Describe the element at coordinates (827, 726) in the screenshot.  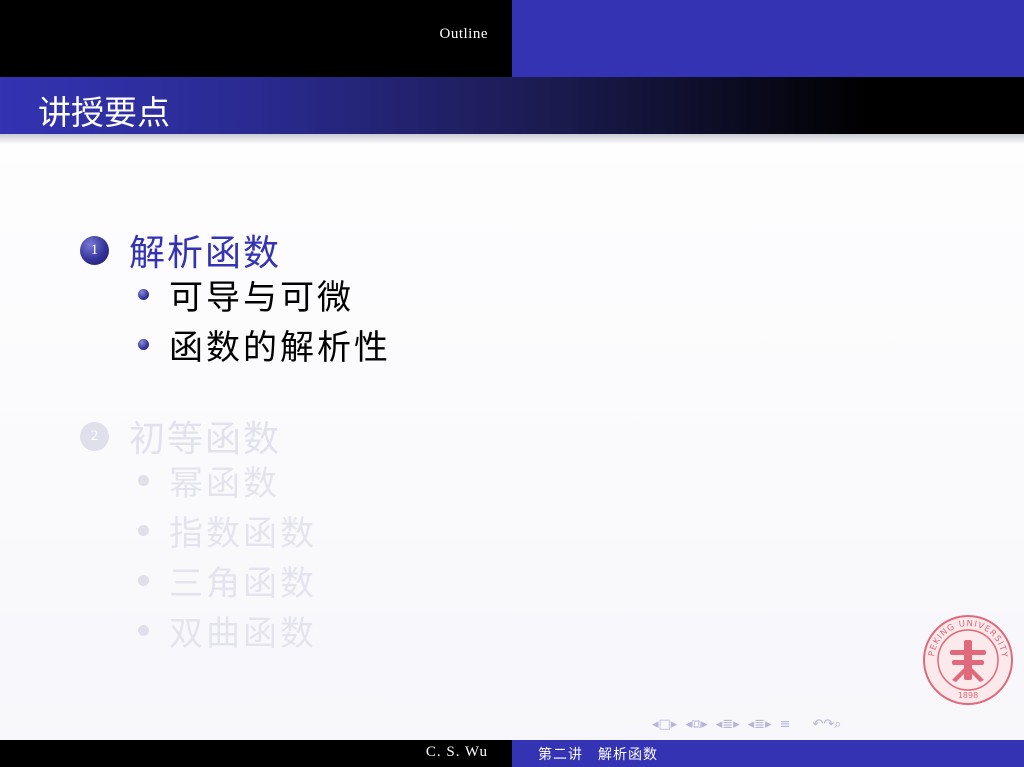
I see `nav-search-icon: ↶↷⌕` at that location.